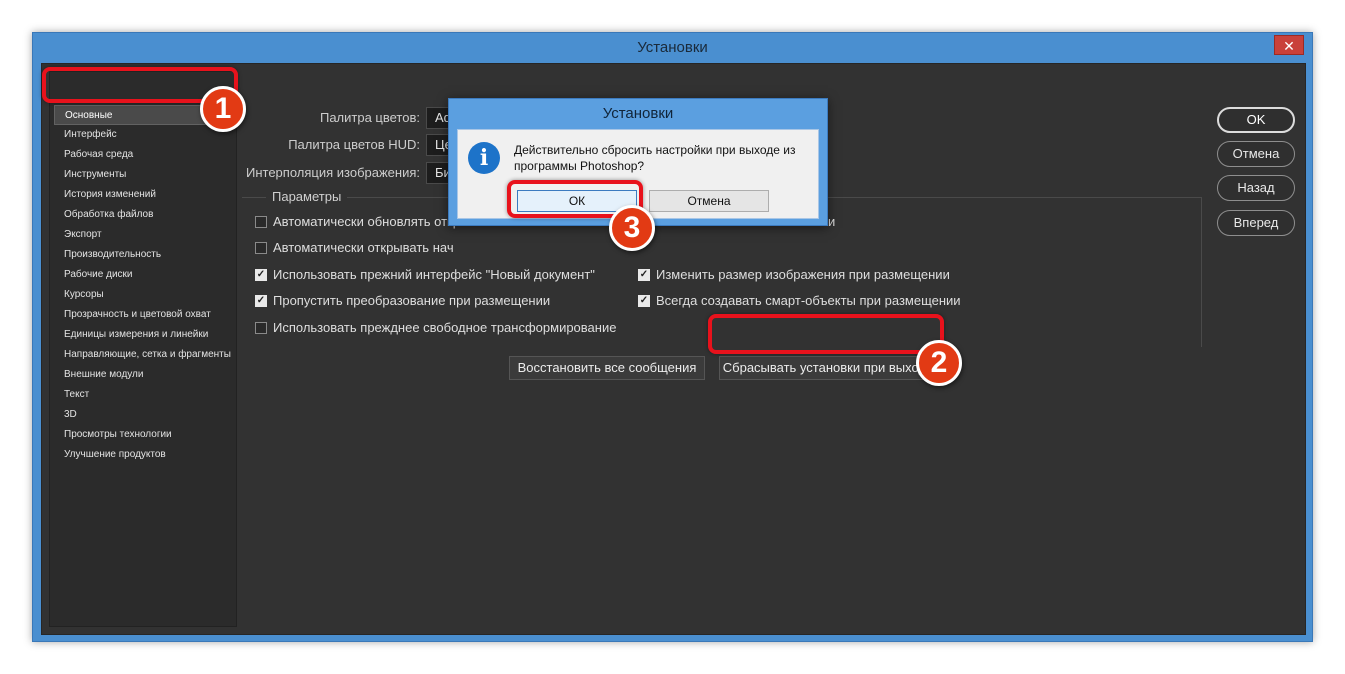 The height and width of the screenshot is (674, 1345). What do you see at coordinates (144, 255) in the screenshot?
I see `sidebar-item-performance: Производительность` at bounding box center [144, 255].